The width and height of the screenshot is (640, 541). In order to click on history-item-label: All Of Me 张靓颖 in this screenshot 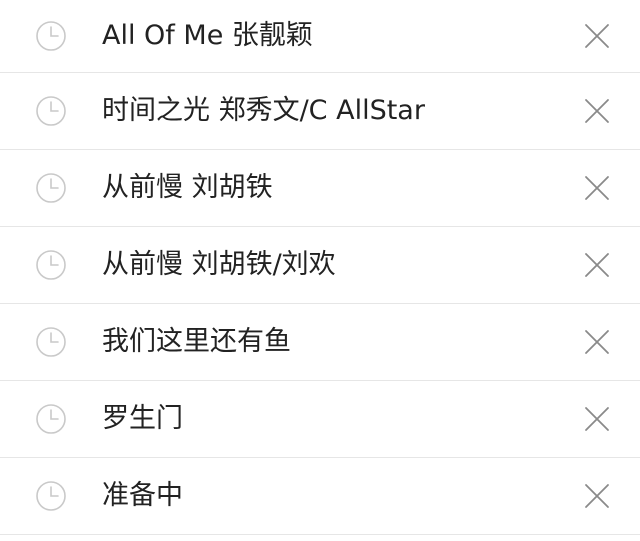, I will do `click(207, 35)`.